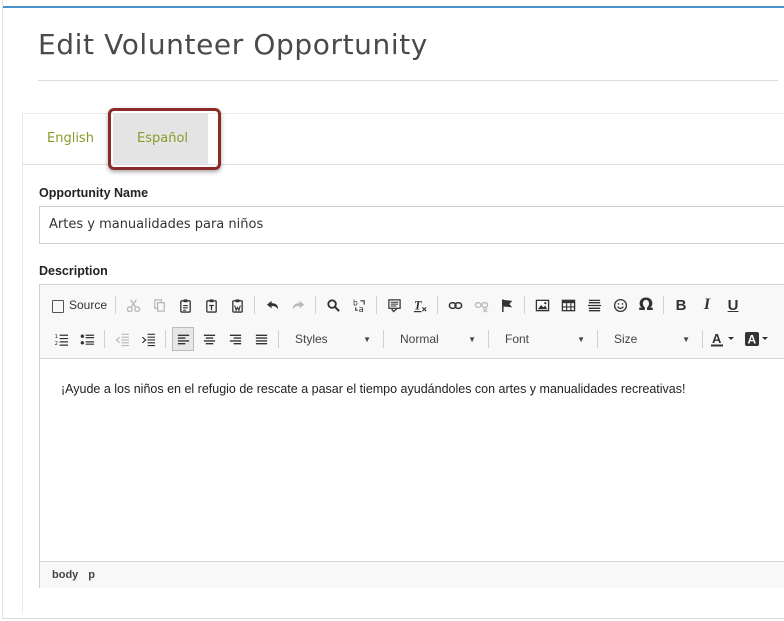 The image size is (784, 621). I want to click on numbered-list-button: 12, so click(61, 339).